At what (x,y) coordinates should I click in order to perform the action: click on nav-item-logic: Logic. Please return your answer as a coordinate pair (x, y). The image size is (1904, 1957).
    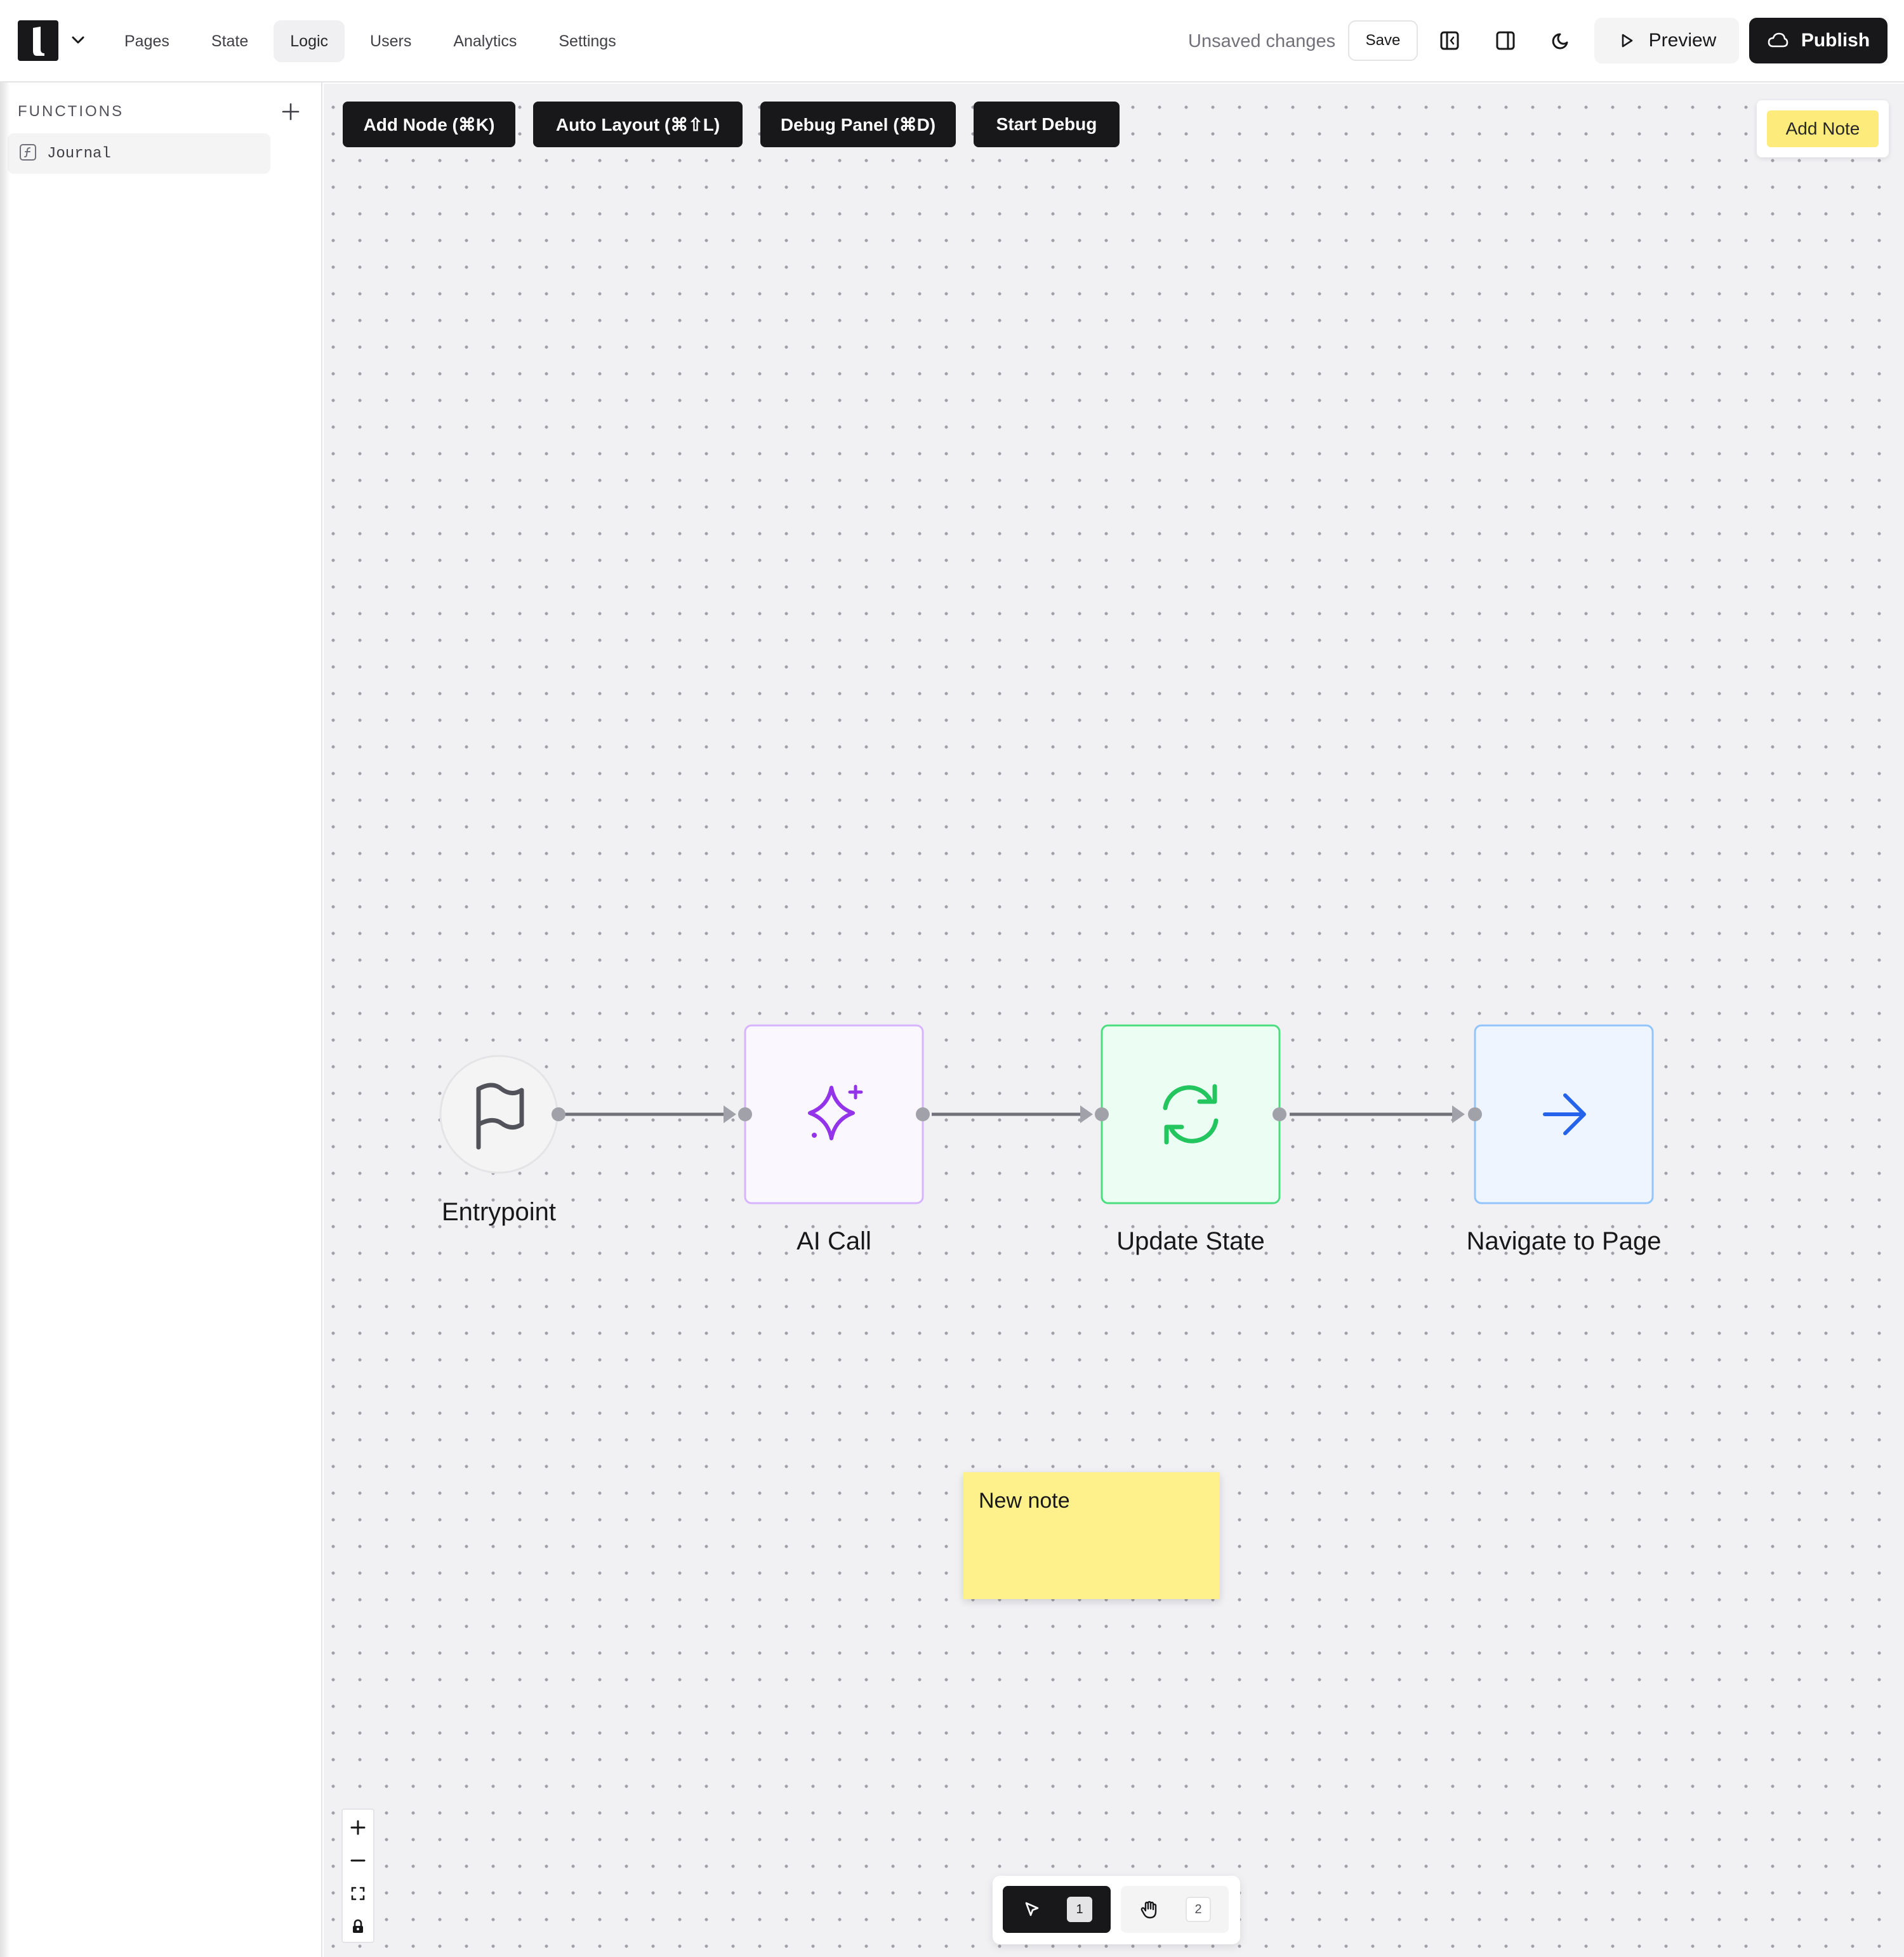
    Looking at the image, I should click on (310, 41).